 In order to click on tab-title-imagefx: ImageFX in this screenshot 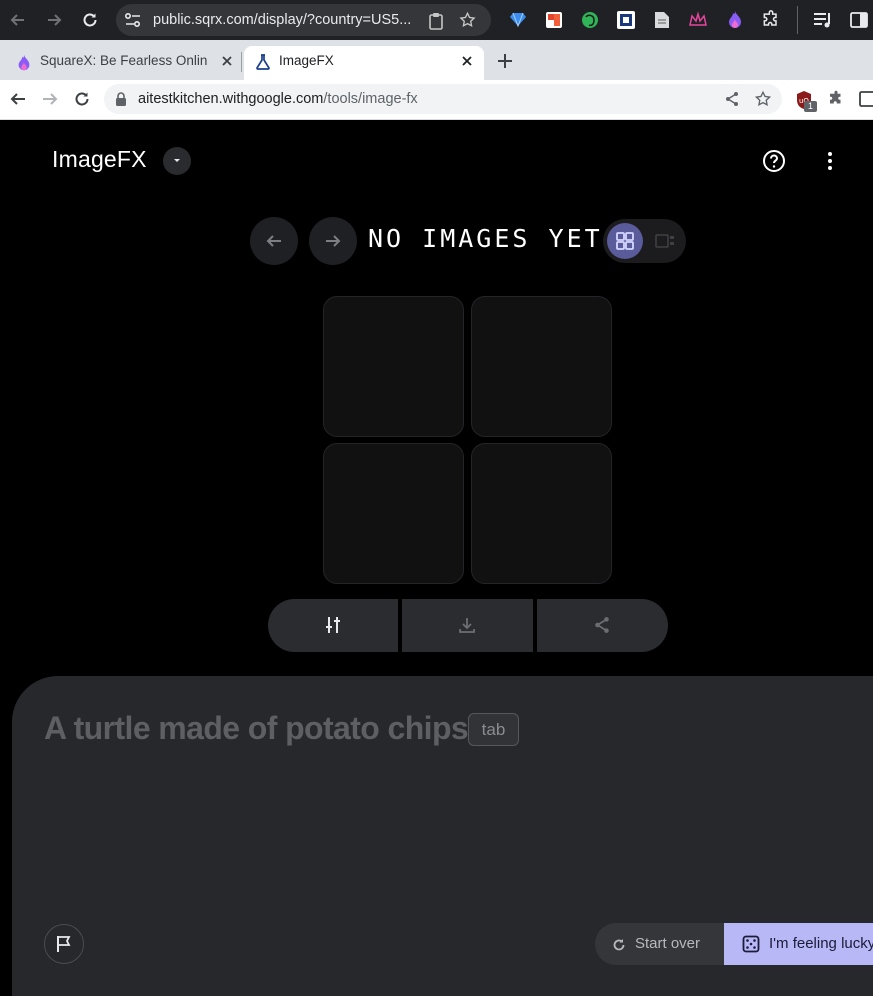, I will do `click(306, 60)`.